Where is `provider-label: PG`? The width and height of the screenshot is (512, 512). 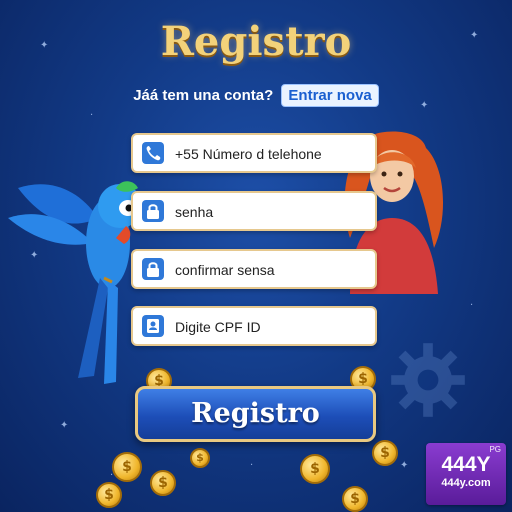 provider-label: PG is located at coordinates (495, 449).